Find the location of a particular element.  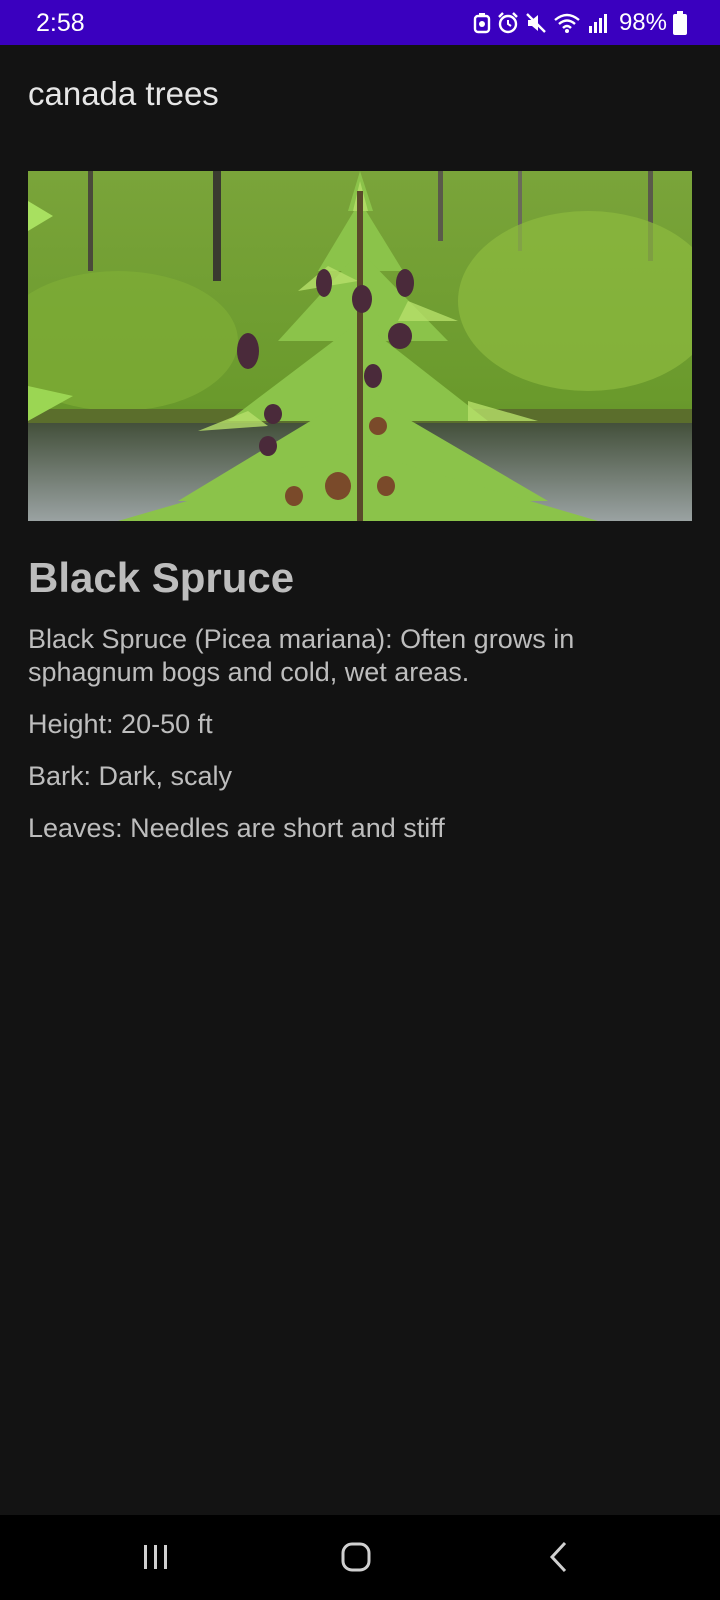

home-icon is located at coordinates (356, 1557).